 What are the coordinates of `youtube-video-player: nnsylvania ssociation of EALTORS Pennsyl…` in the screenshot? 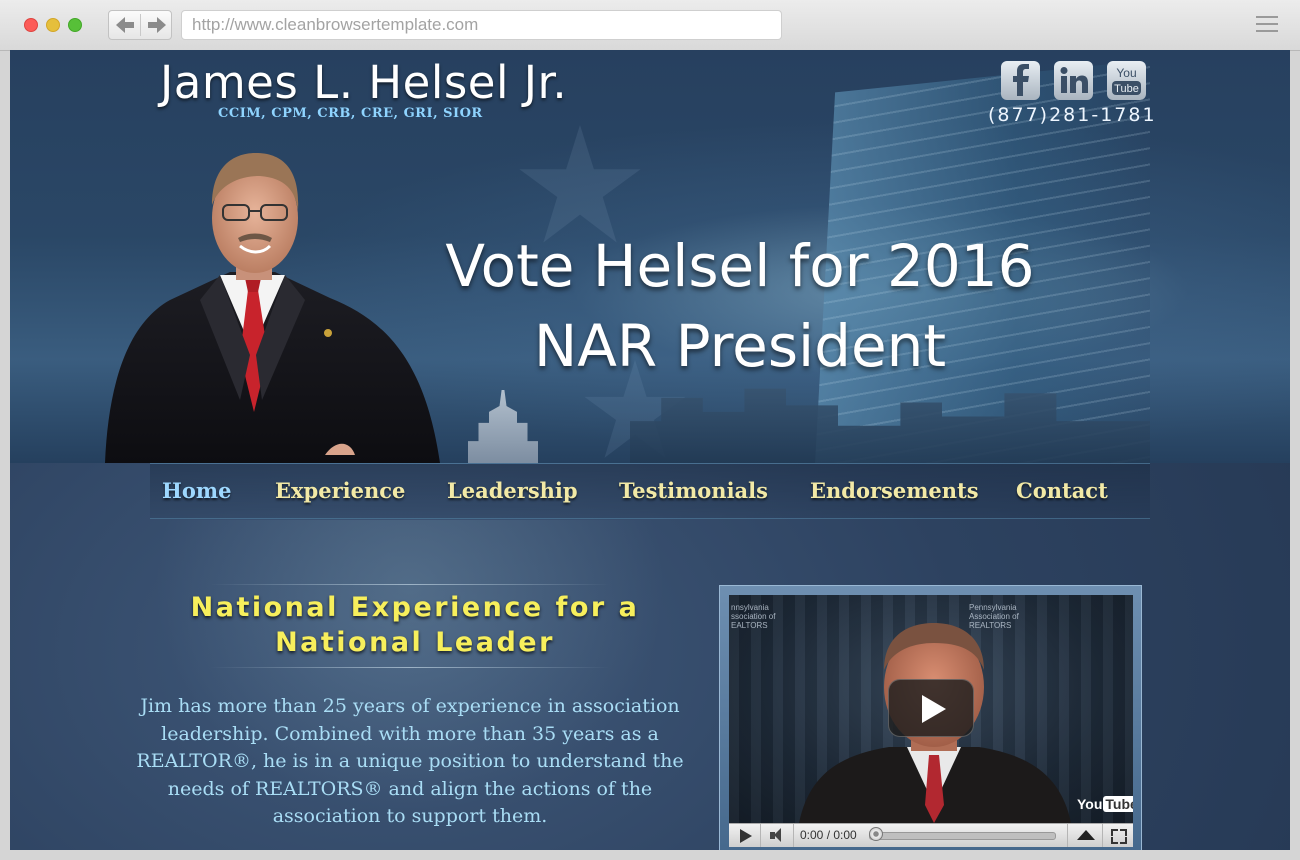 It's located at (931, 709).